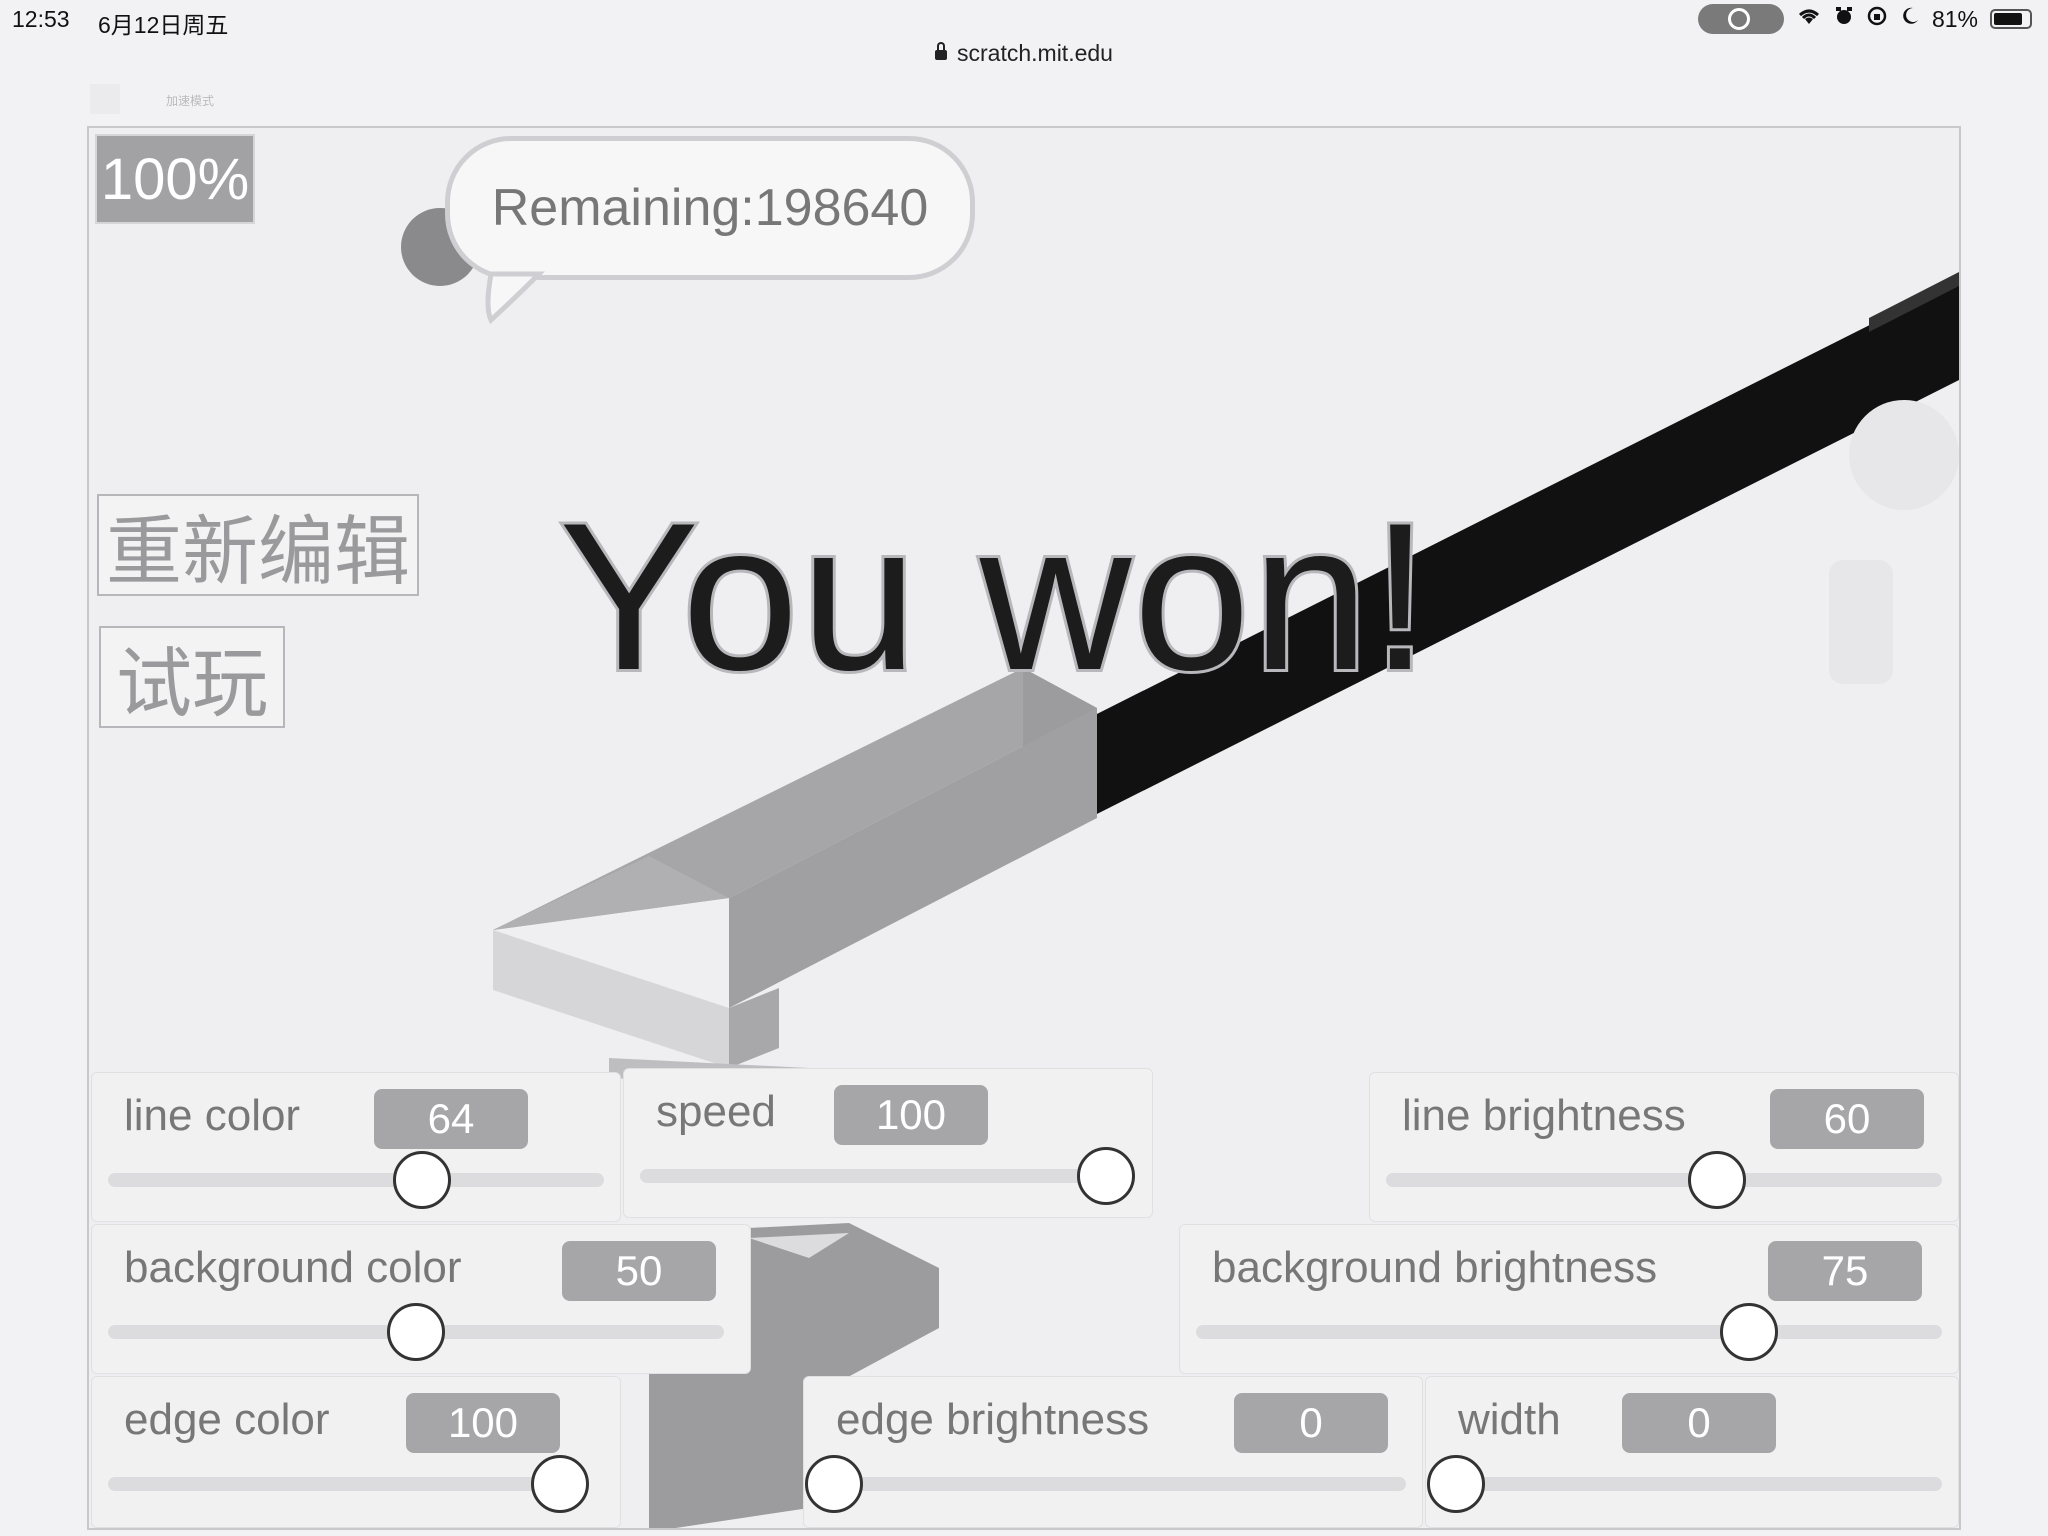 This screenshot has height=1536, width=2048. Describe the element at coordinates (293, 1267) in the screenshot. I see `slider-label: background color` at that location.